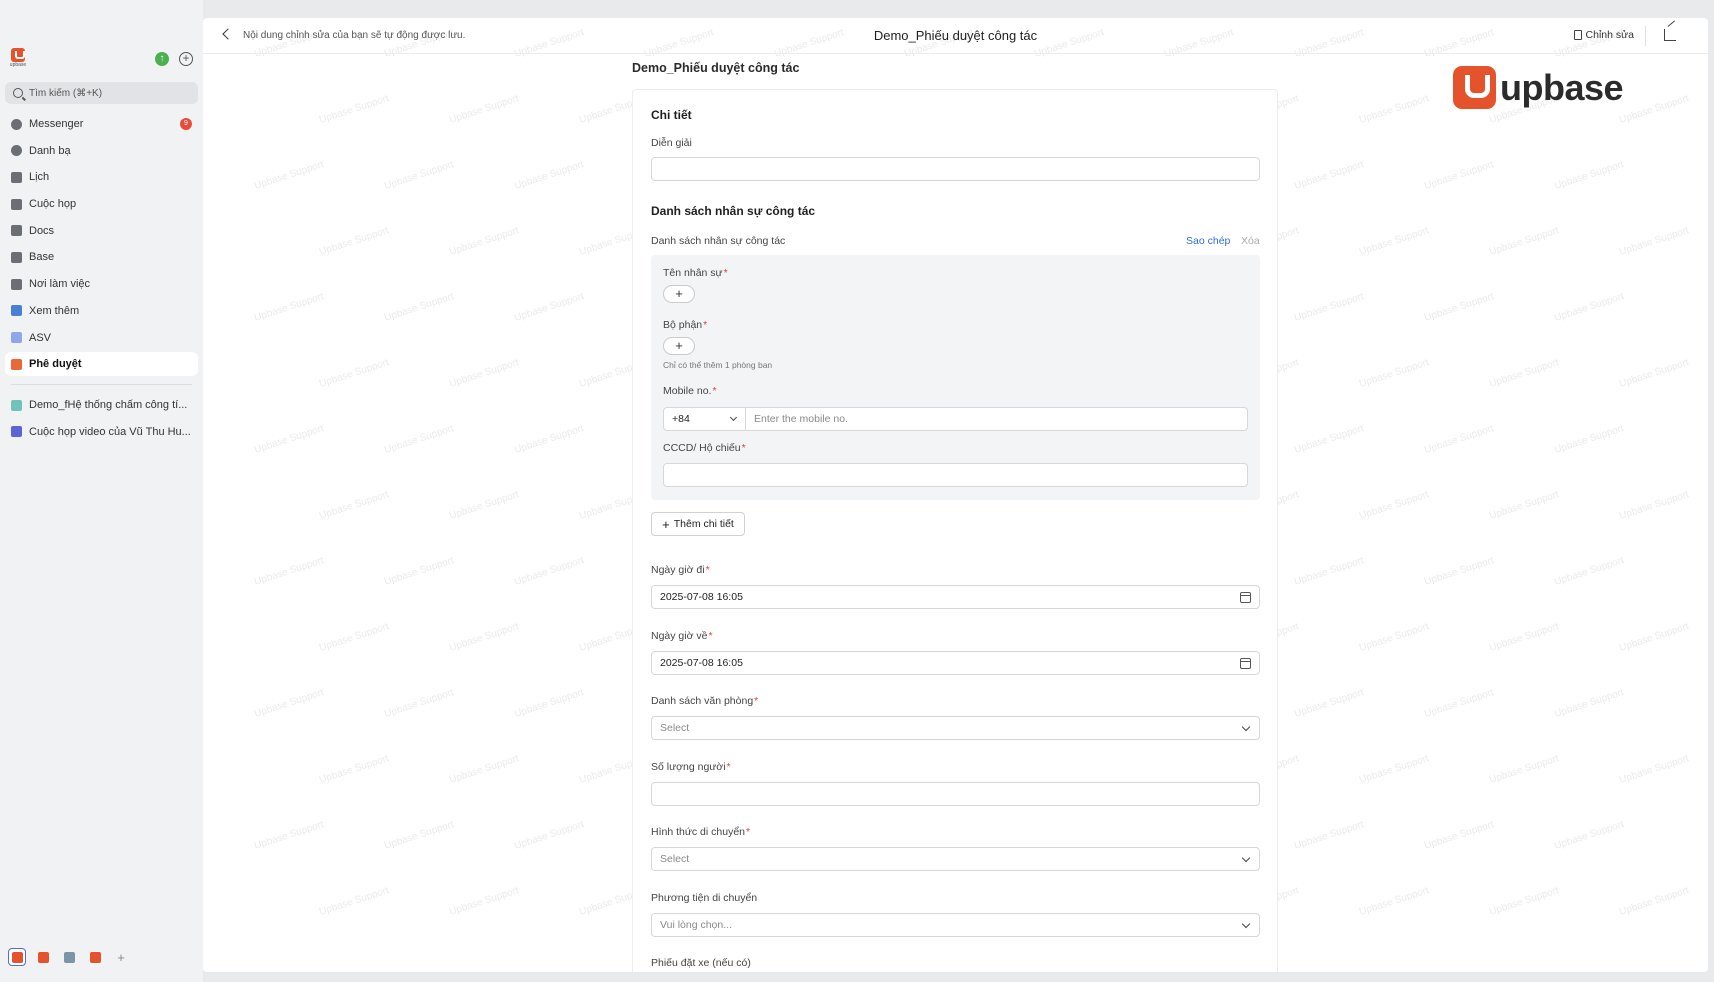 This screenshot has height=982, width=1714. What do you see at coordinates (18, 58) in the screenshot?
I see `upbase-logo: upbase` at bounding box center [18, 58].